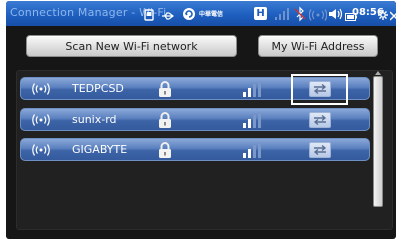 The width and height of the screenshot is (398, 240). I want to click on signal-icon, so click(282, 14).